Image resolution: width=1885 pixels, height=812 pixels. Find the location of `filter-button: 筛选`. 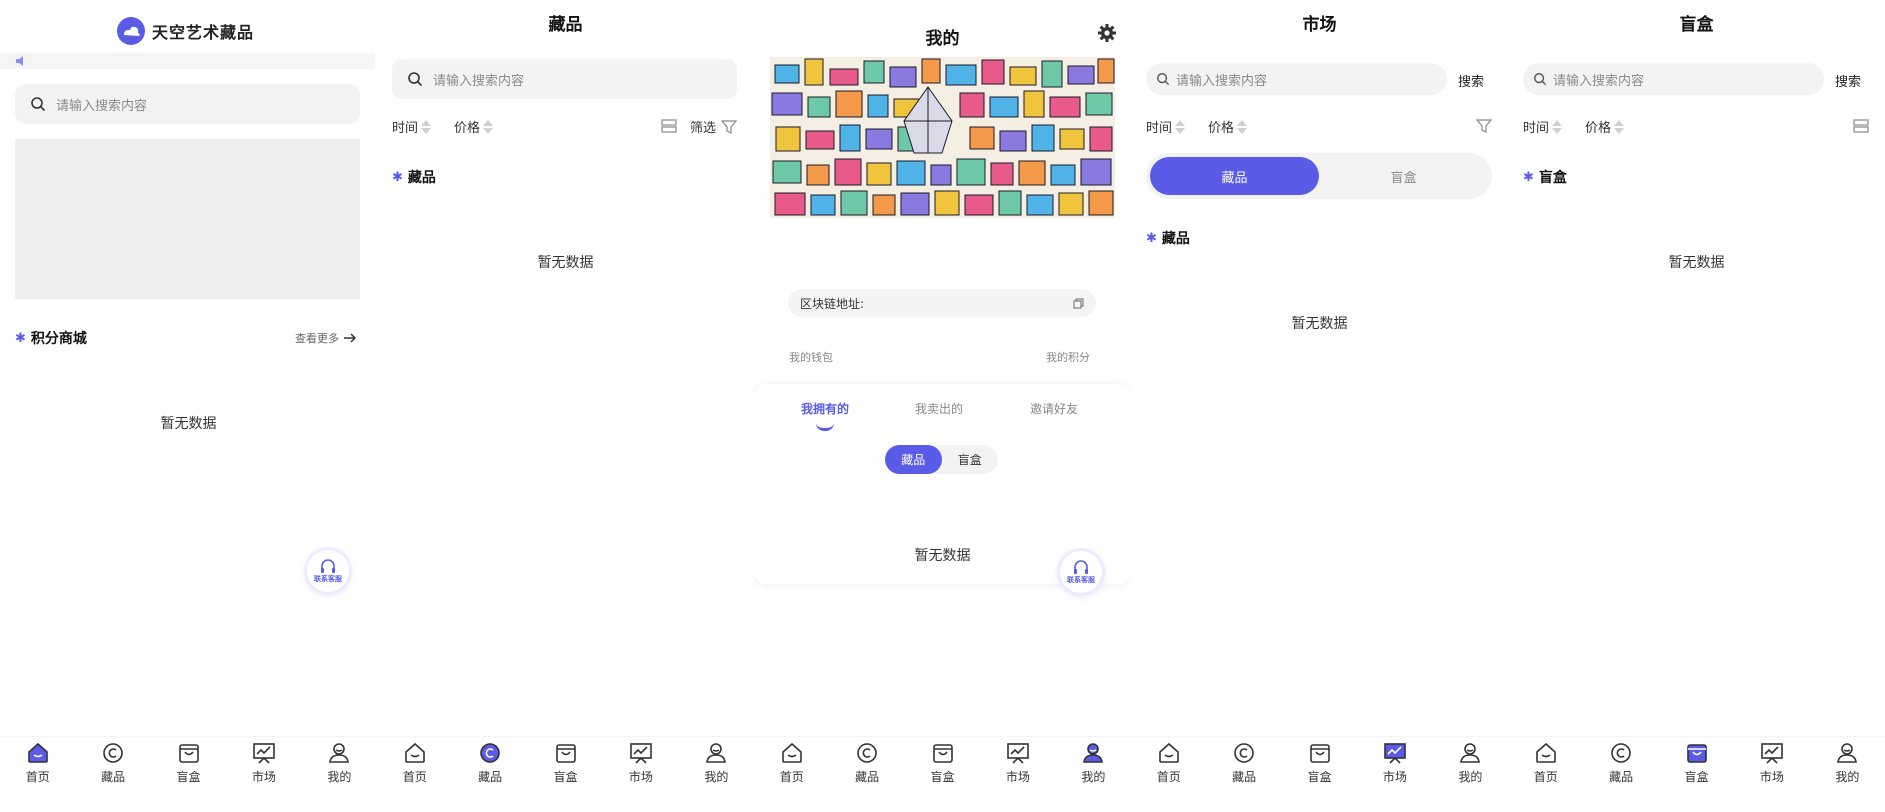

filter-button: 筛选 is located at coordinates (714, 126).